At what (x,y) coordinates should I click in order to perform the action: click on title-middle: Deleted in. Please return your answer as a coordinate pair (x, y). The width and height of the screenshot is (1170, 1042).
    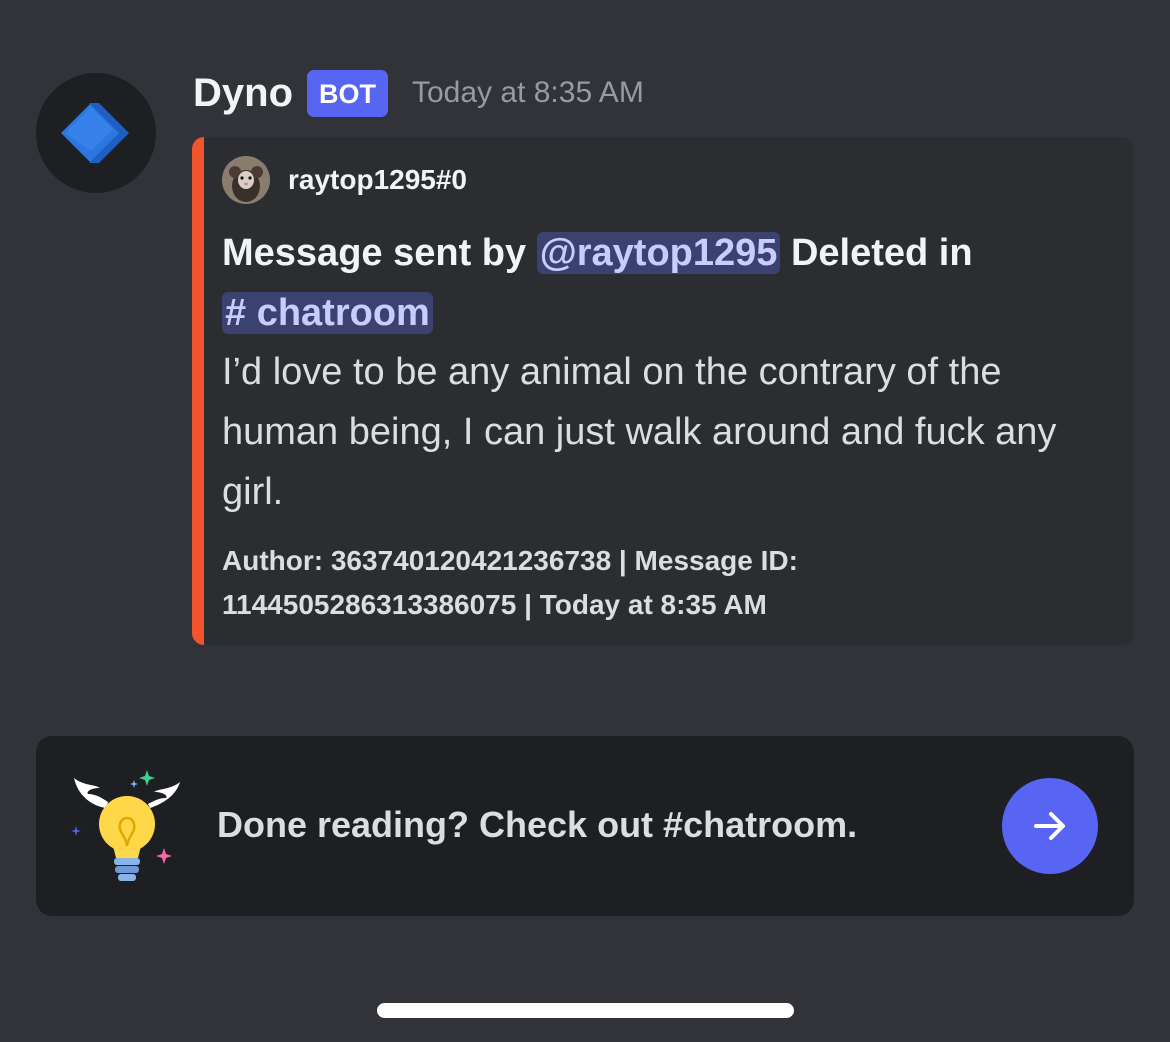
    Looking at the image, I should click on (876, 253).